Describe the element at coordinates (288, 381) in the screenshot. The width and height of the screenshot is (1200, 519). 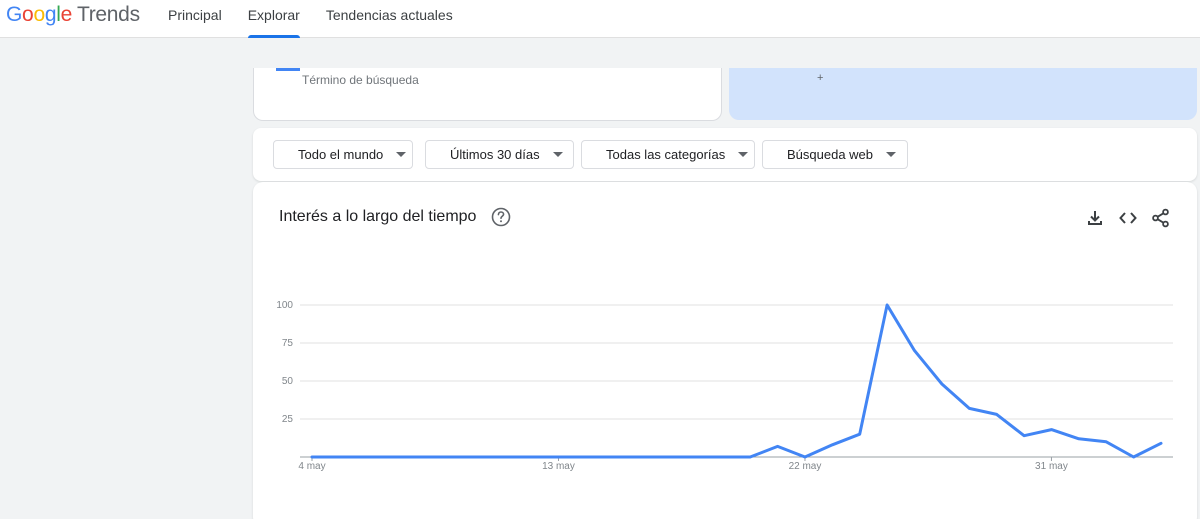
I see `y-tick-label: 50` at that location.